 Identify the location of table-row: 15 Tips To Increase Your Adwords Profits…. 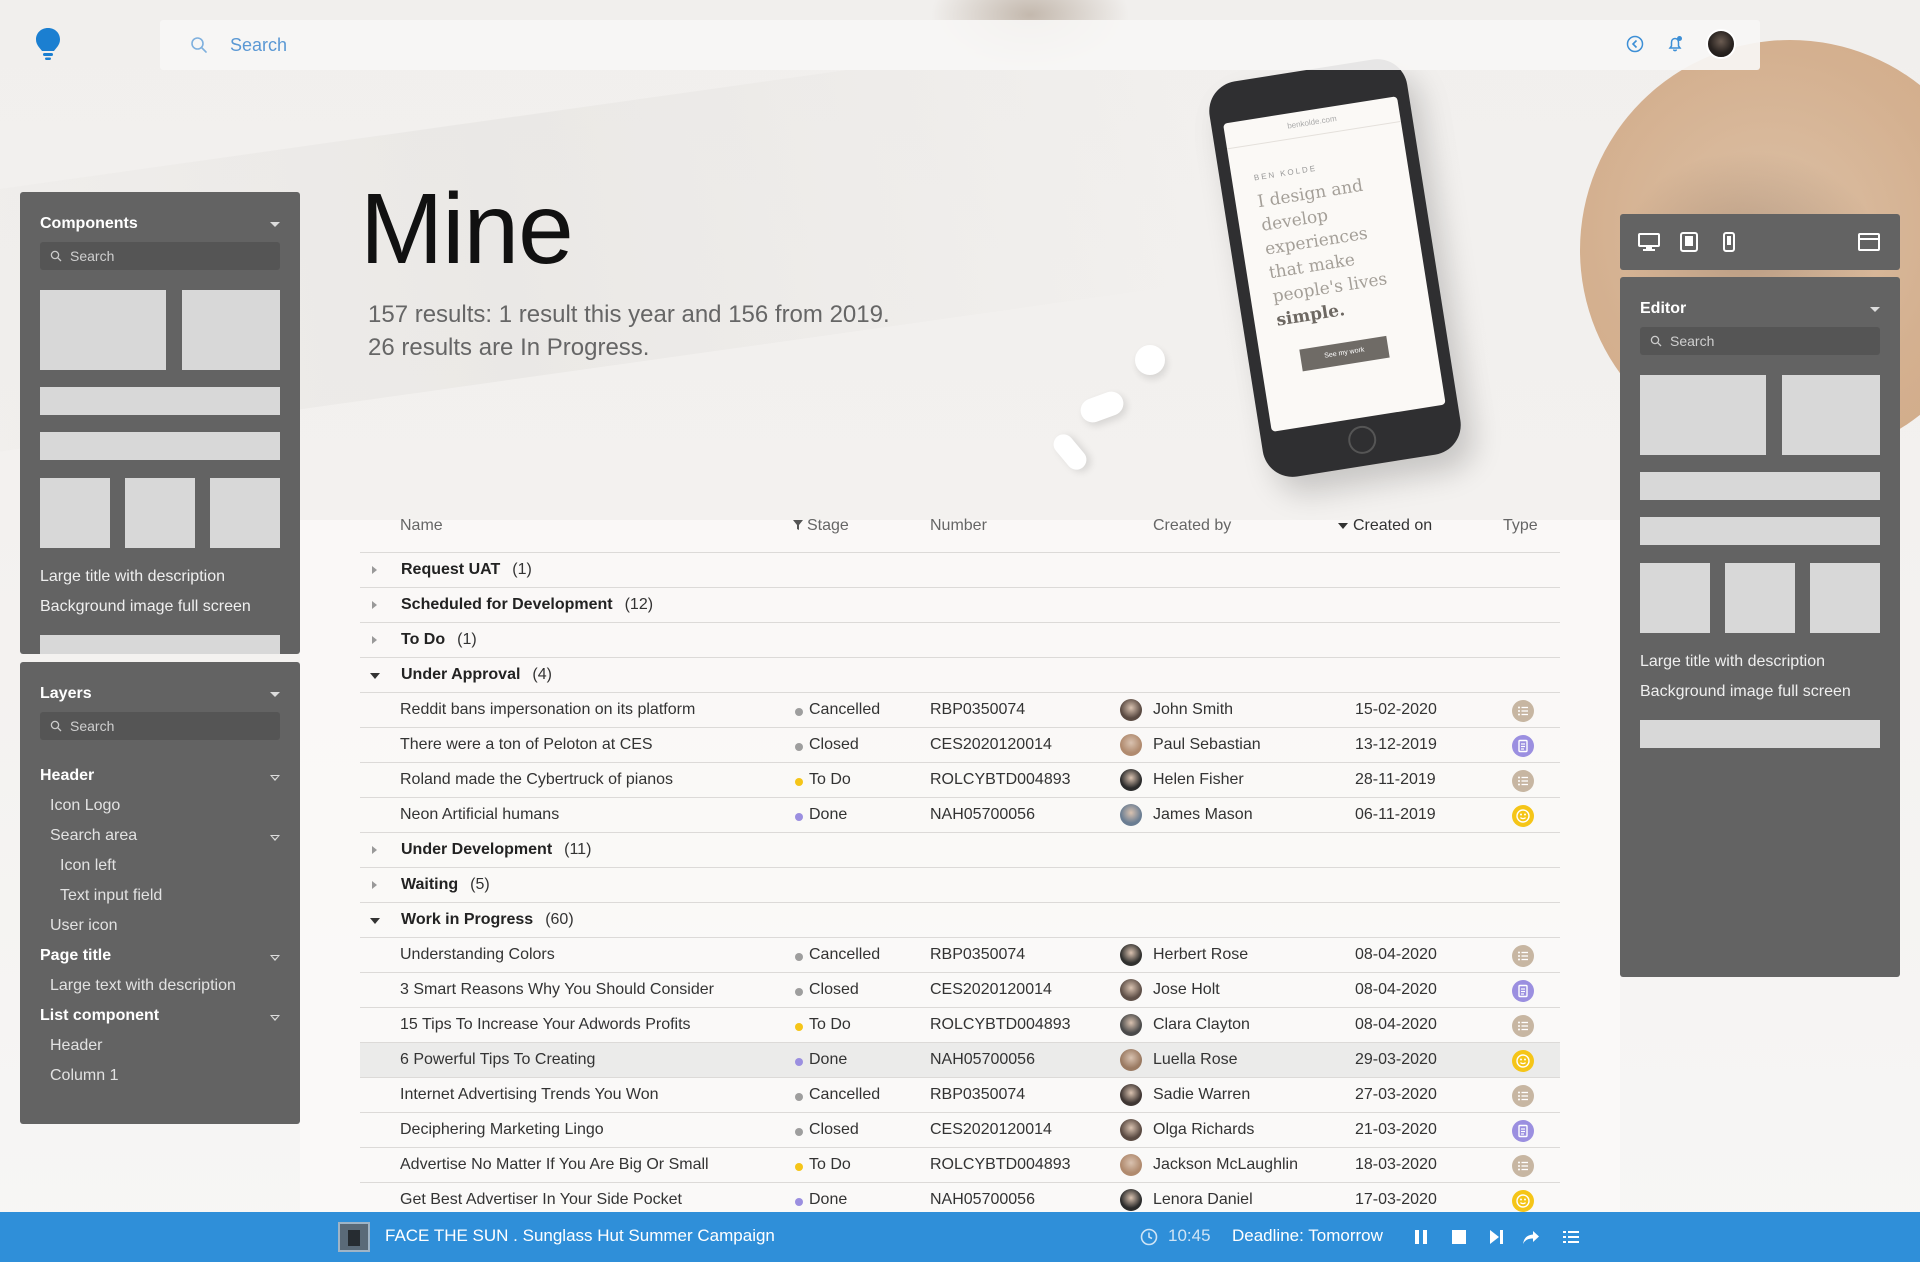
(960, 1025).